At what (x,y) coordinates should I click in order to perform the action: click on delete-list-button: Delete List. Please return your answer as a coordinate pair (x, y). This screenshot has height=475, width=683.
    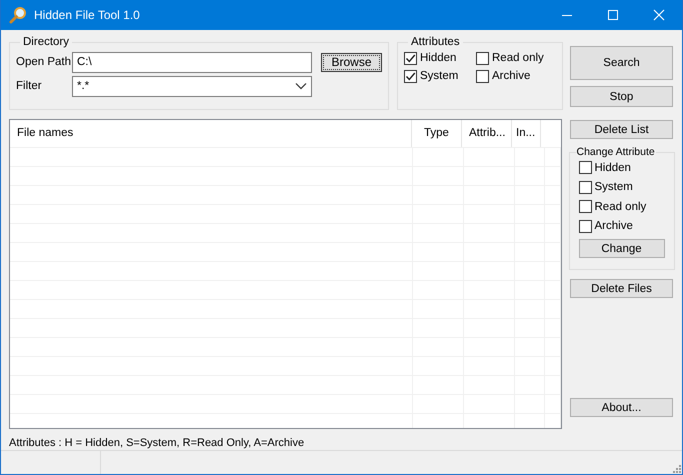
    Looking at the image, I should click on (621, 129).